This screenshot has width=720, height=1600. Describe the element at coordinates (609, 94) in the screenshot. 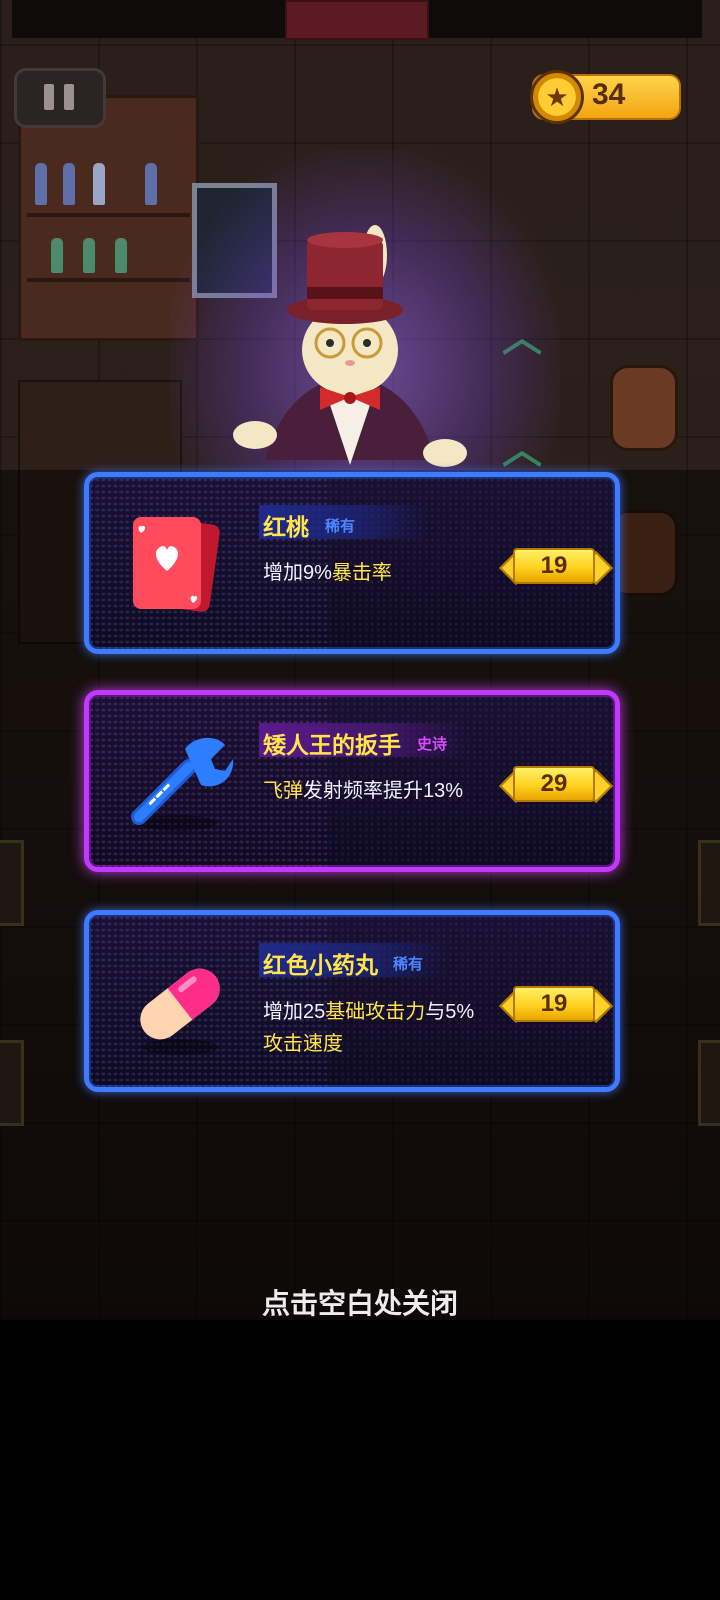

I see `coin-count: 34` at that location.